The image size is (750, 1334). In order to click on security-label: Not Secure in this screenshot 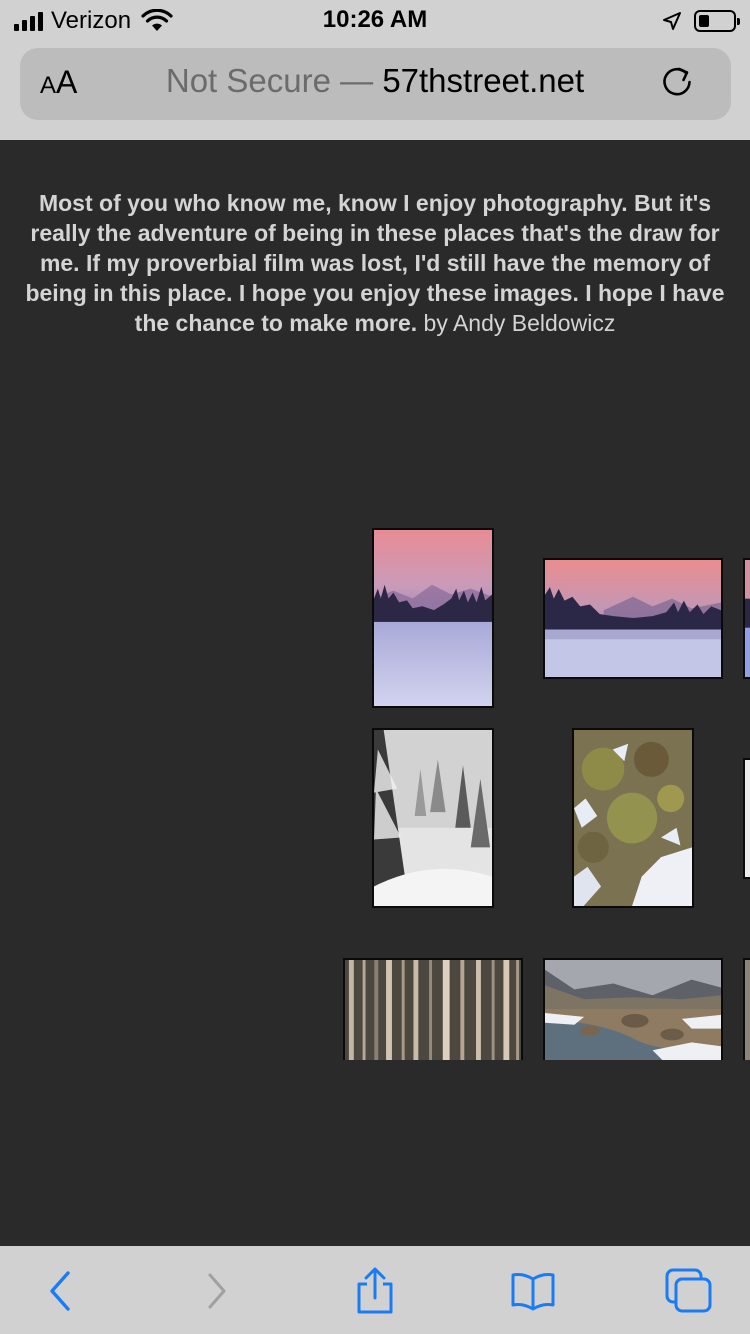, I will do `click(248, 80)`.